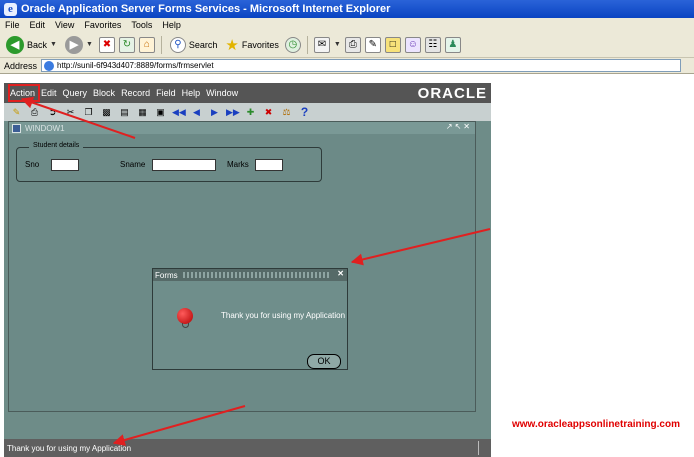 The width and height of the screenshot is (694, 457). Describe the element at coordinates (292, 44) in the screenshot. I see `history-icon: ◷` at that location.